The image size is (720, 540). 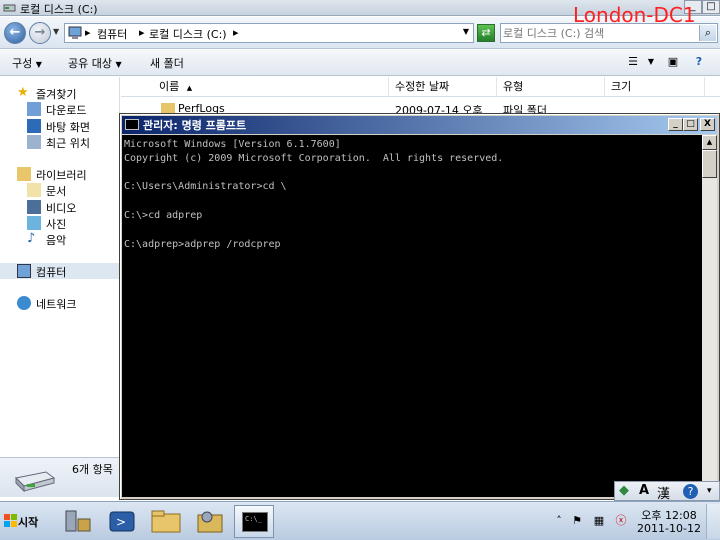 I want to click on admin-tools-icon, so click(x=210, y=522).